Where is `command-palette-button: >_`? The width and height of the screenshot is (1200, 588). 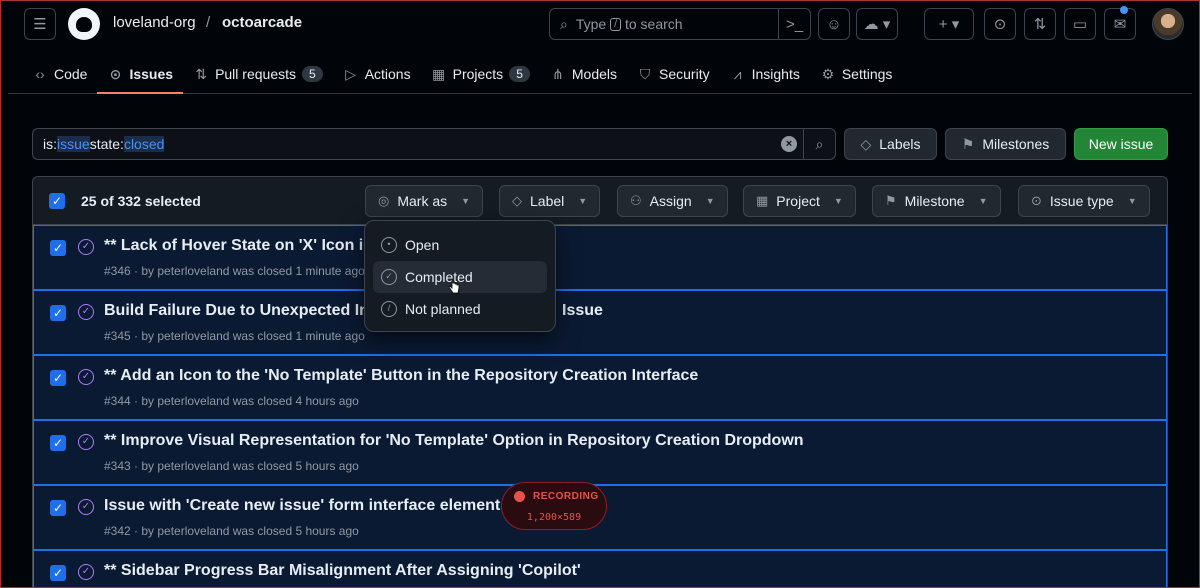 command-palette-button: >_ is located at coordinates (794, 24).